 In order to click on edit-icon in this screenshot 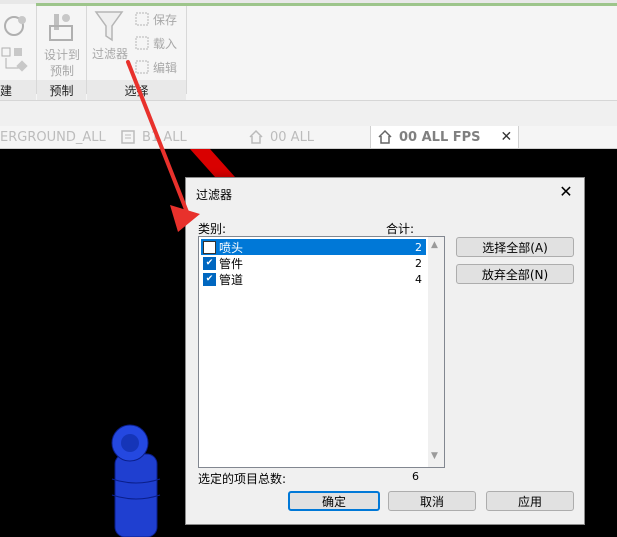, I will do `click(142, 67)`.